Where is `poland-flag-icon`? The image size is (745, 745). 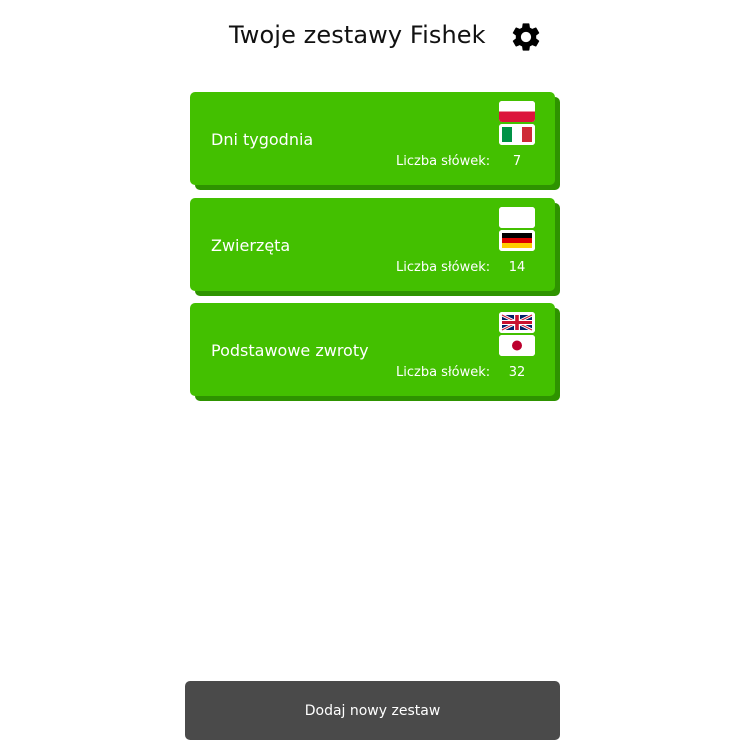
poland-flag-icon is located at coordinates (517, 111).